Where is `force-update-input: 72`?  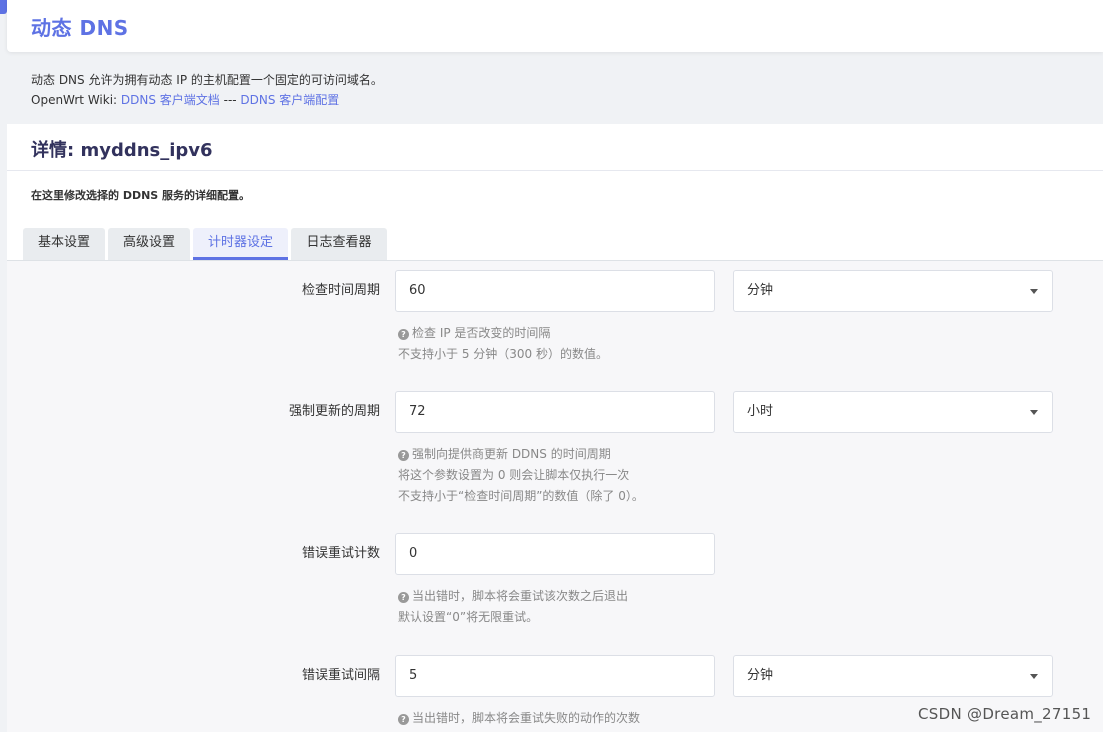 force-update-input: 72 is located at coordinates (555, 412).